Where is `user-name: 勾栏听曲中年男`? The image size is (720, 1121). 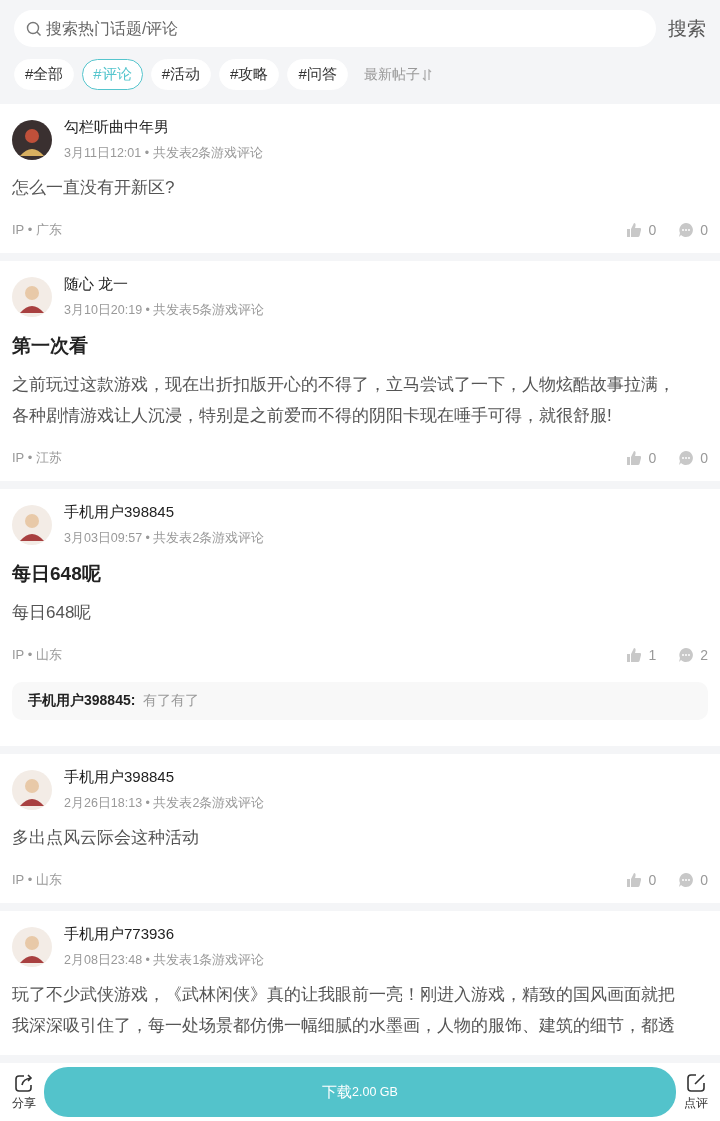
user-name: 勾栏听曲中年男 is located at coordinates (164, 127).